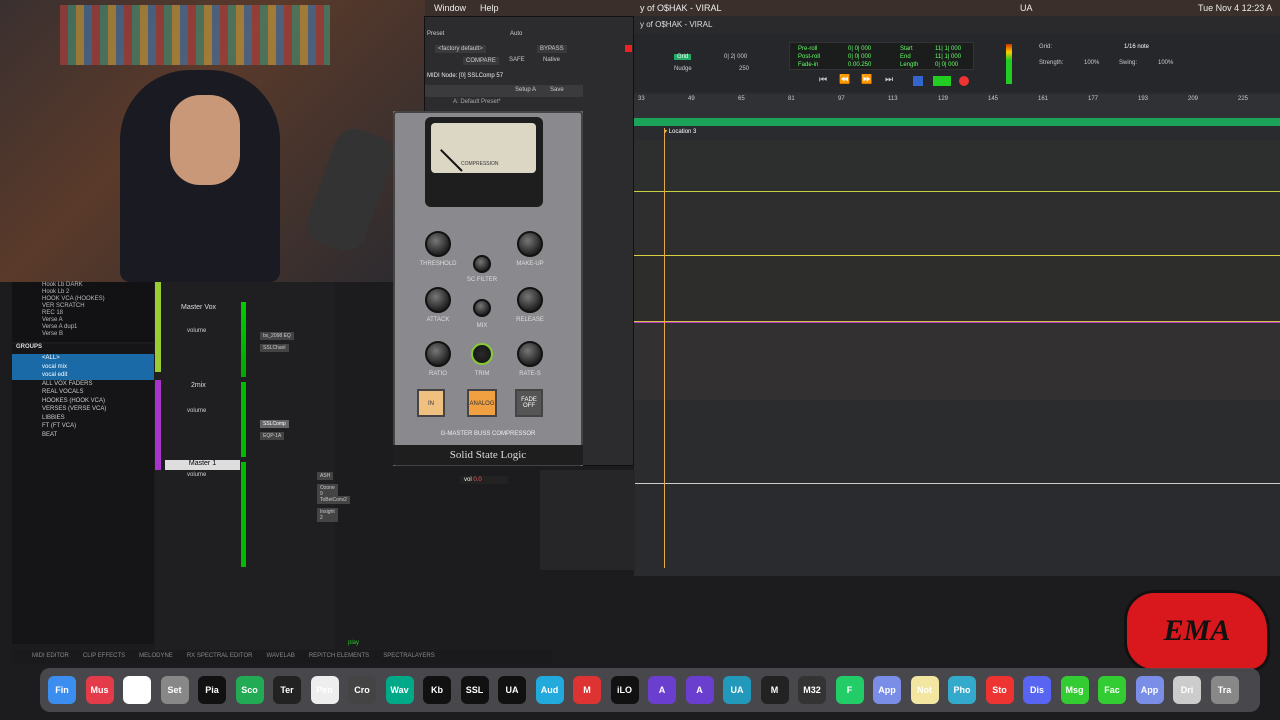 Image resolution: width=1280 pixels, height=720 pixels. Describe the element at coordinates (83, 409) in the screenshot. I see `group-item: VERSES (VERSE VCA)` at that location.